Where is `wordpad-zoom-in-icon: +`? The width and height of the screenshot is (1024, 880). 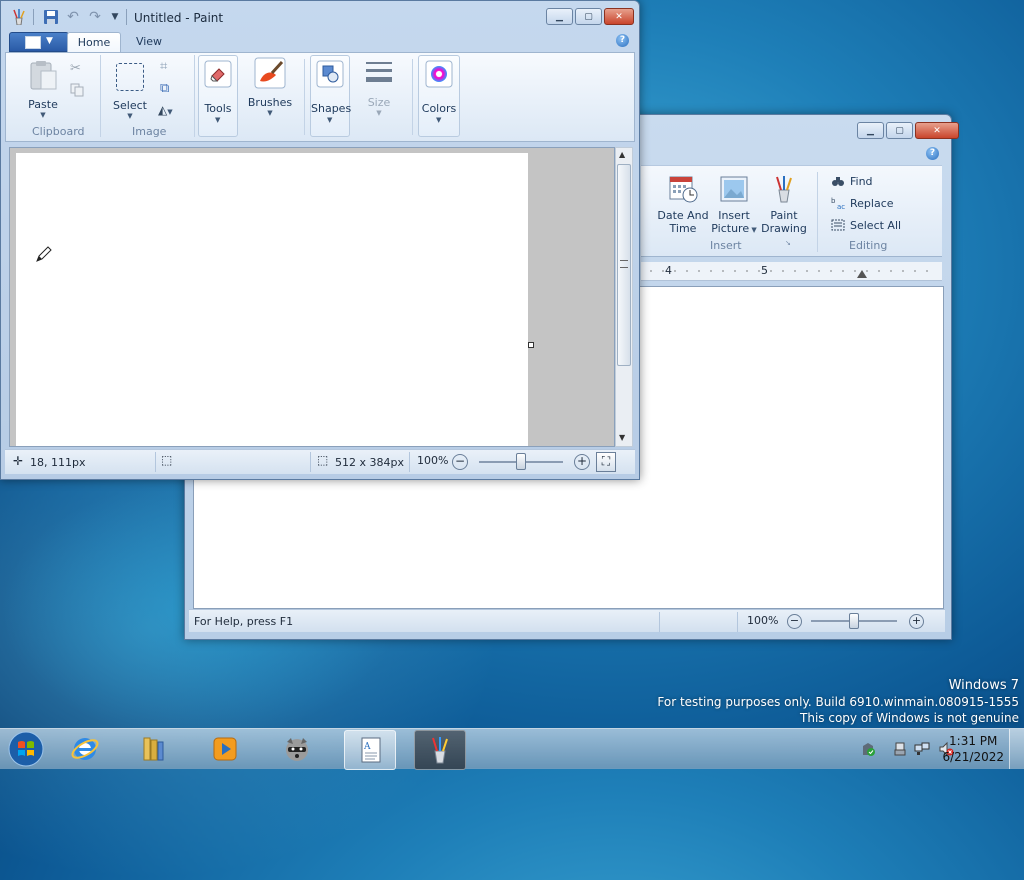
wordpad-zoom-in-icon: + is located at coordinates (916, 621).